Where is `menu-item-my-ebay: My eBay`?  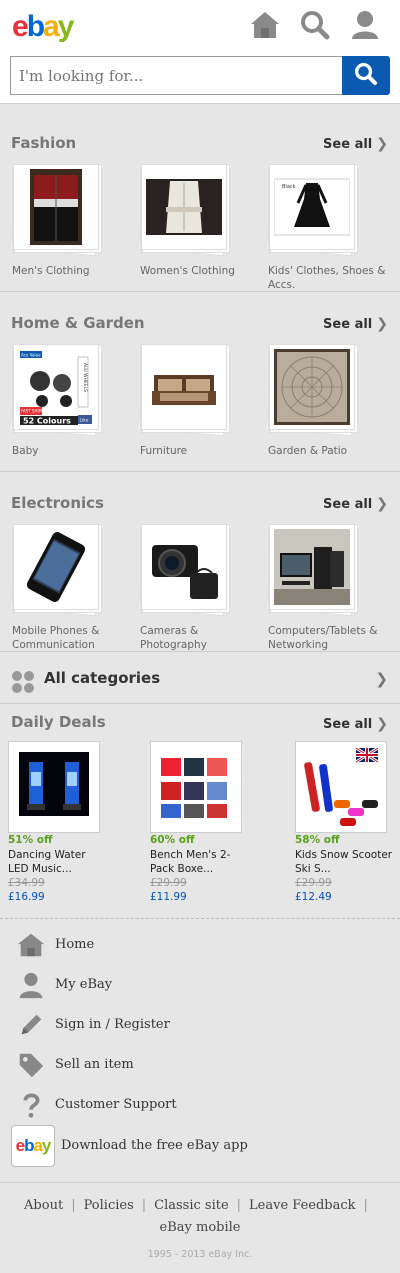 menu-item-my-ebay: My eBay is located at coordinates (200, 985).